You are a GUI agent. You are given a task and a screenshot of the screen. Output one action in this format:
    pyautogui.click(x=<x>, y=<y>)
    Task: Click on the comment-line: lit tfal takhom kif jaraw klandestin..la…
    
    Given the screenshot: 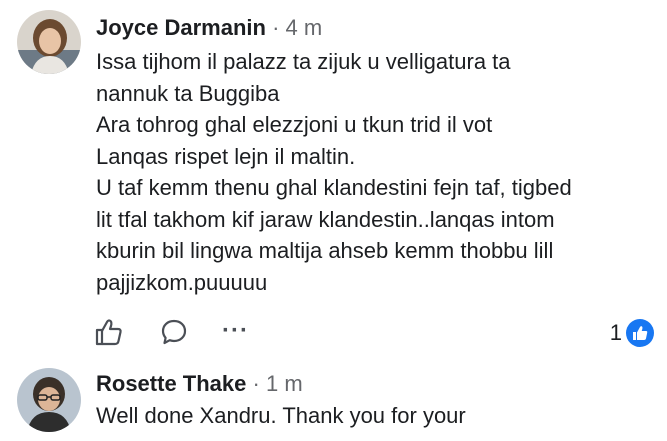 What is the action you would take?
    pyautogui.click(x=325, y=219)
    